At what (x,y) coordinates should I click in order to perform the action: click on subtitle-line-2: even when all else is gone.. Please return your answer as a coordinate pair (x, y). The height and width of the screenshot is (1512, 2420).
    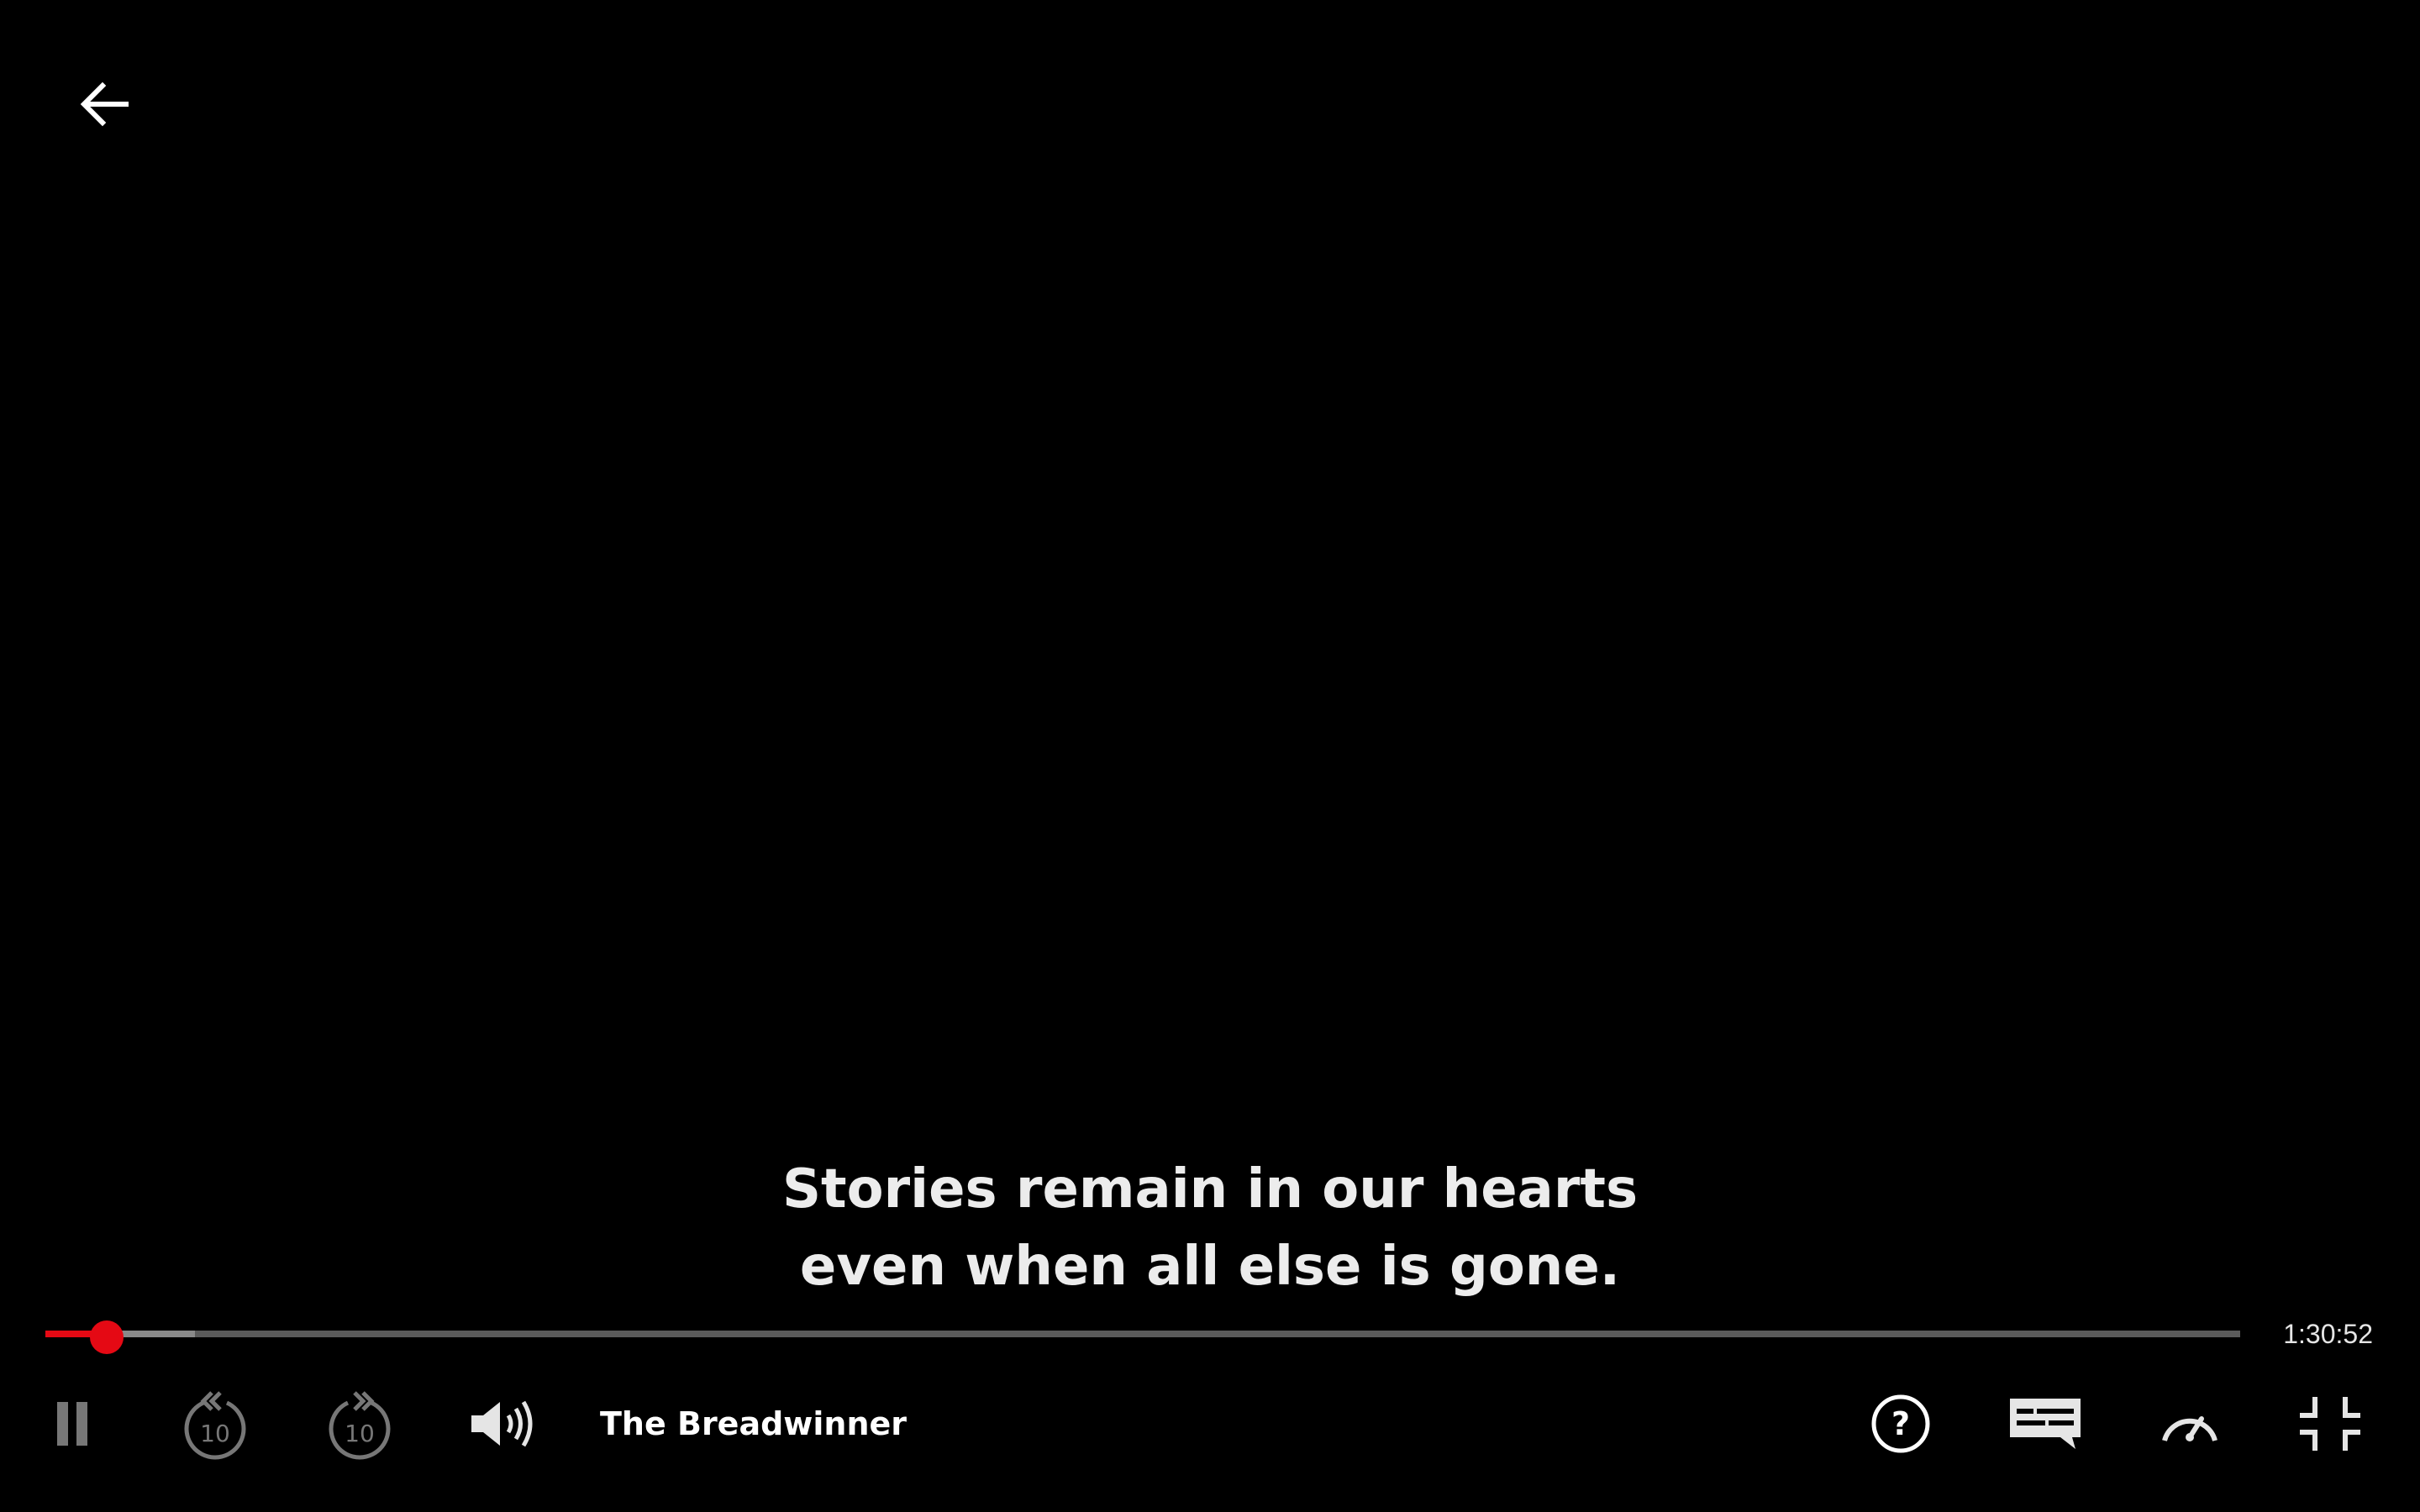
    Looking at the image, I should click on (1210, 1267).